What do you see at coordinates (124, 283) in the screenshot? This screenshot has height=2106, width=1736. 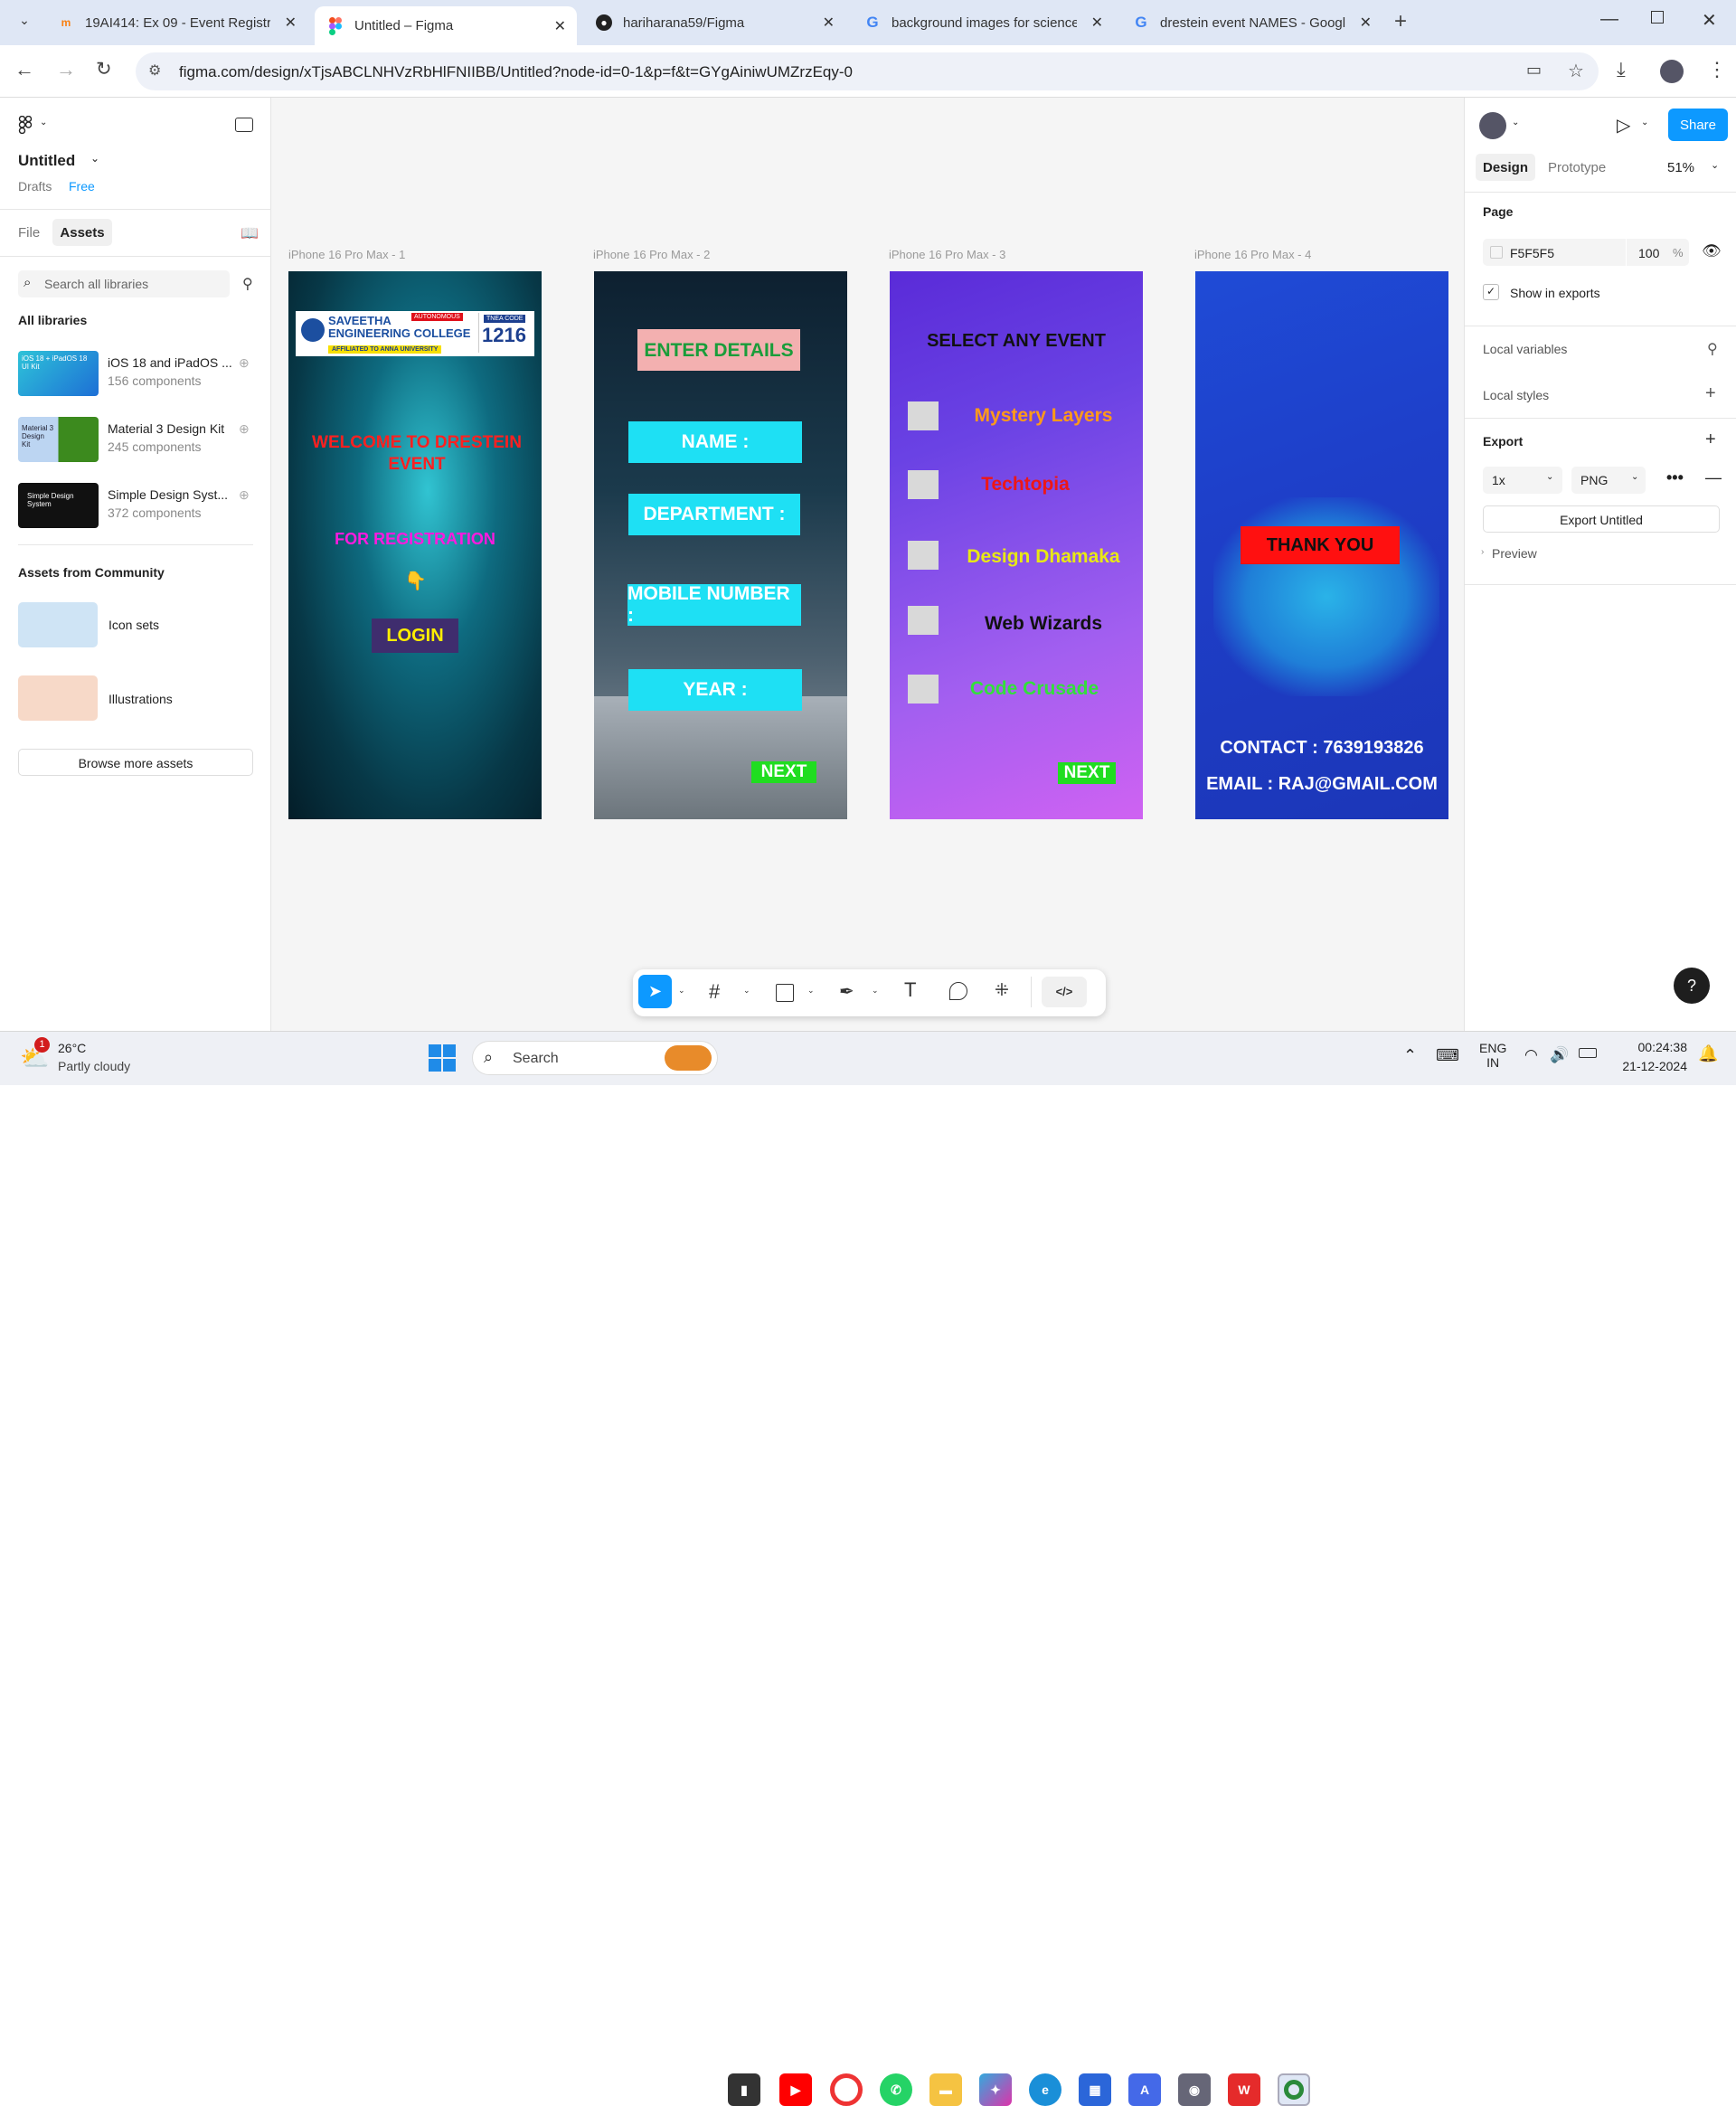 I see `search-libraries-input: ⌕ Search all libraries` at bounding box center [124, 283].